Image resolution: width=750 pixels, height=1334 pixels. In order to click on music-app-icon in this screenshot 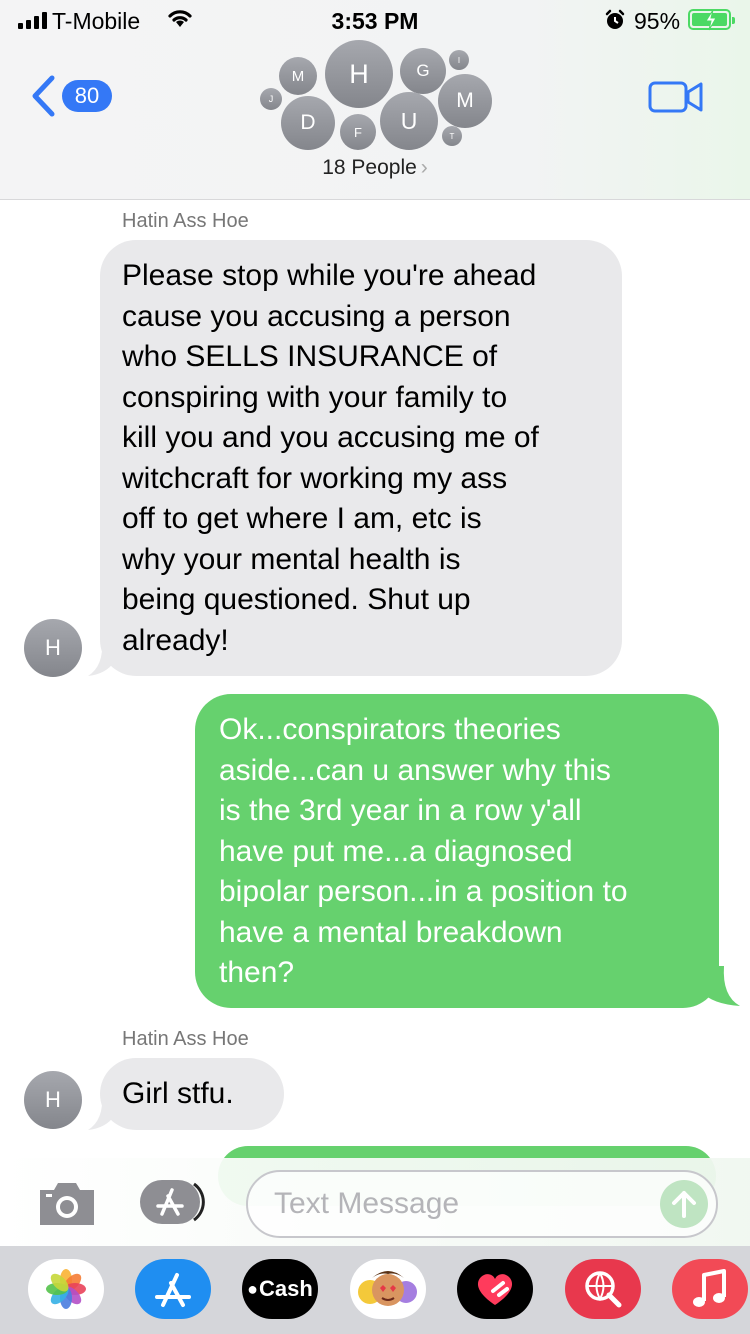, I will do `click(710, 1289)`.